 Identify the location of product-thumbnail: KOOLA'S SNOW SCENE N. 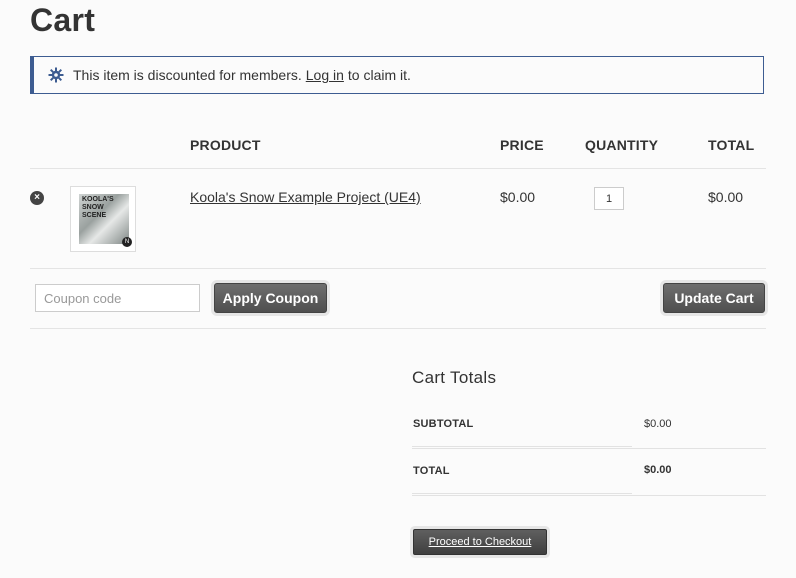
(103, 219).